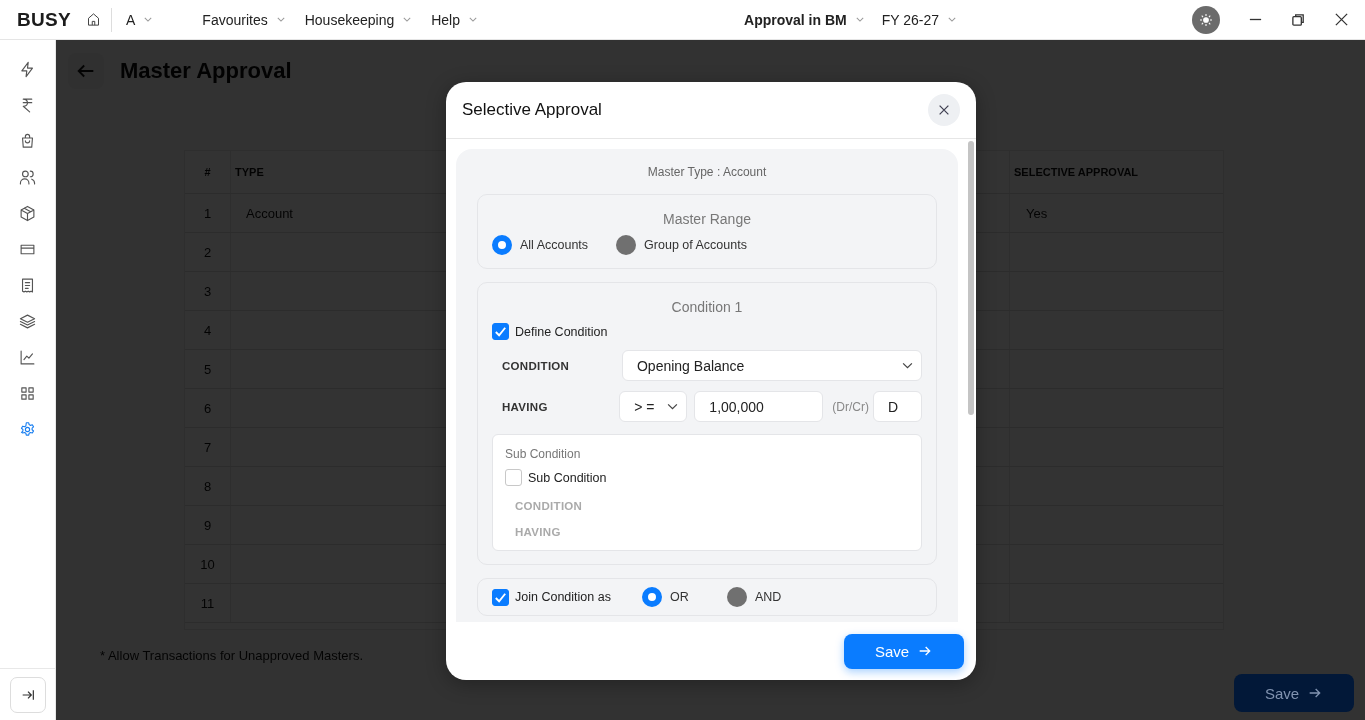 This screenshot has width=1365, height=720. Describe the element at coordinates (93, 19) in the screenshot. I see `home-icon` at that location.